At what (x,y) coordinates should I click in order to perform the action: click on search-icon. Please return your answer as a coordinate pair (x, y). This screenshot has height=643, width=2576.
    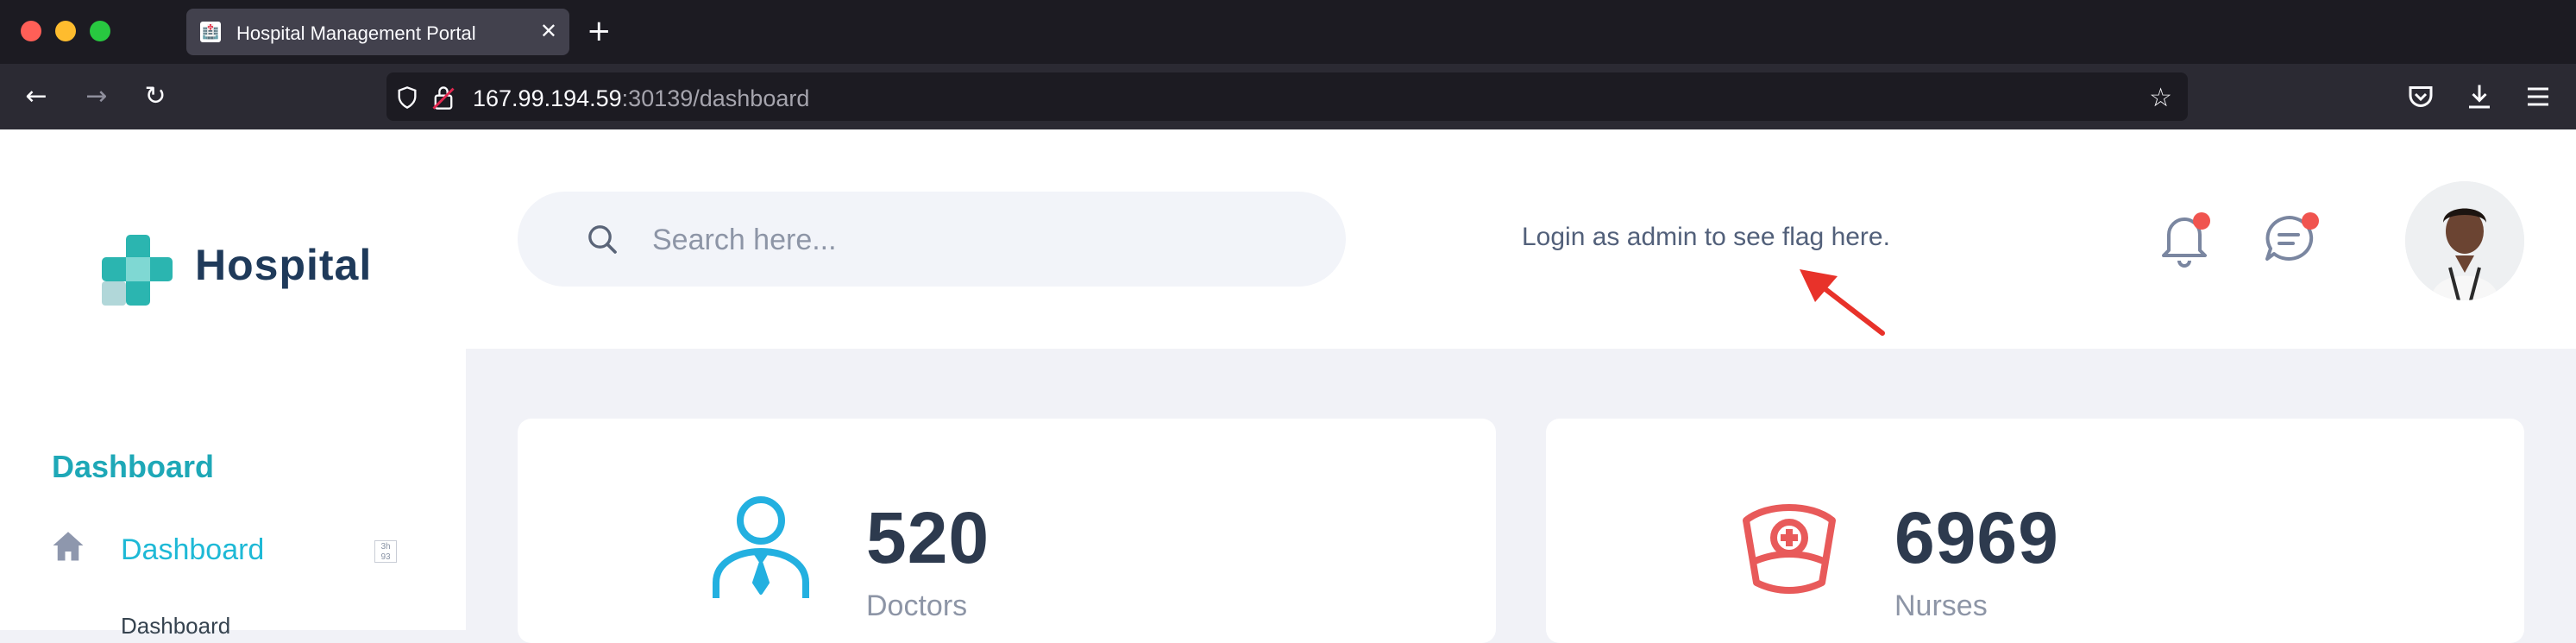
    Looking at the image, I should click on (602, 239).